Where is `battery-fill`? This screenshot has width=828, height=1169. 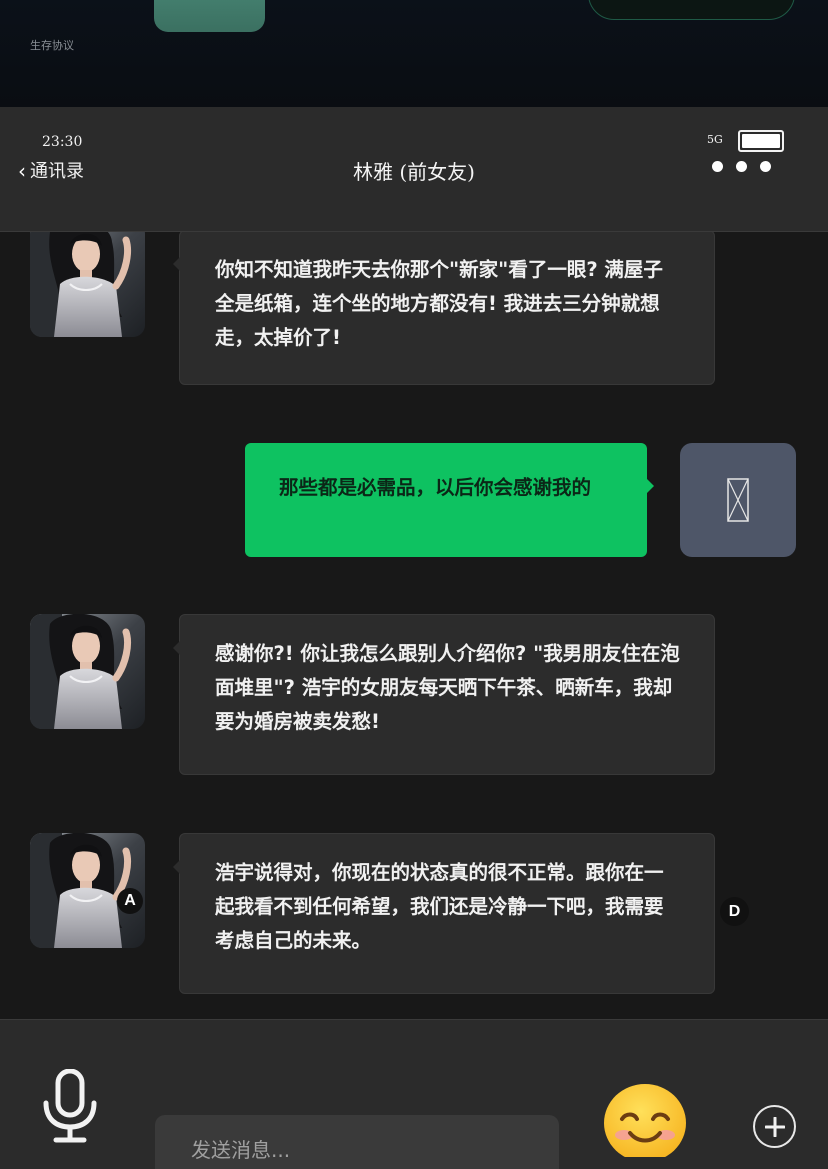
battery-fill is located at coordinates (761, 141).